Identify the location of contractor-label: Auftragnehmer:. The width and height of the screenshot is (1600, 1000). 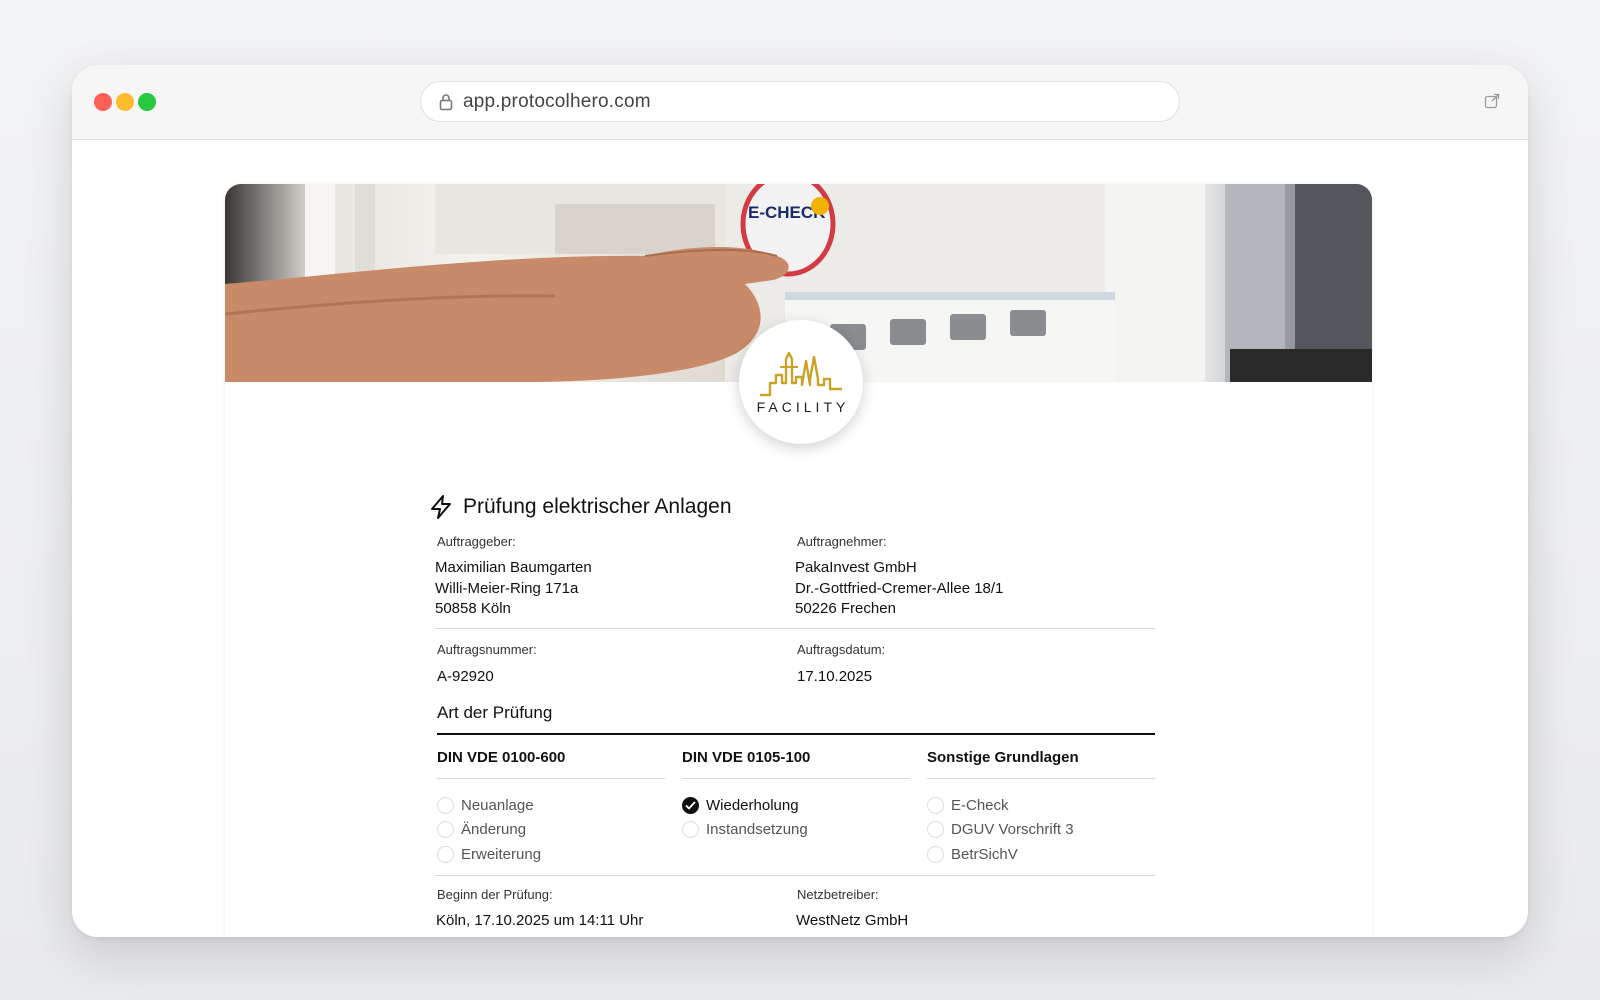
(842, 541).